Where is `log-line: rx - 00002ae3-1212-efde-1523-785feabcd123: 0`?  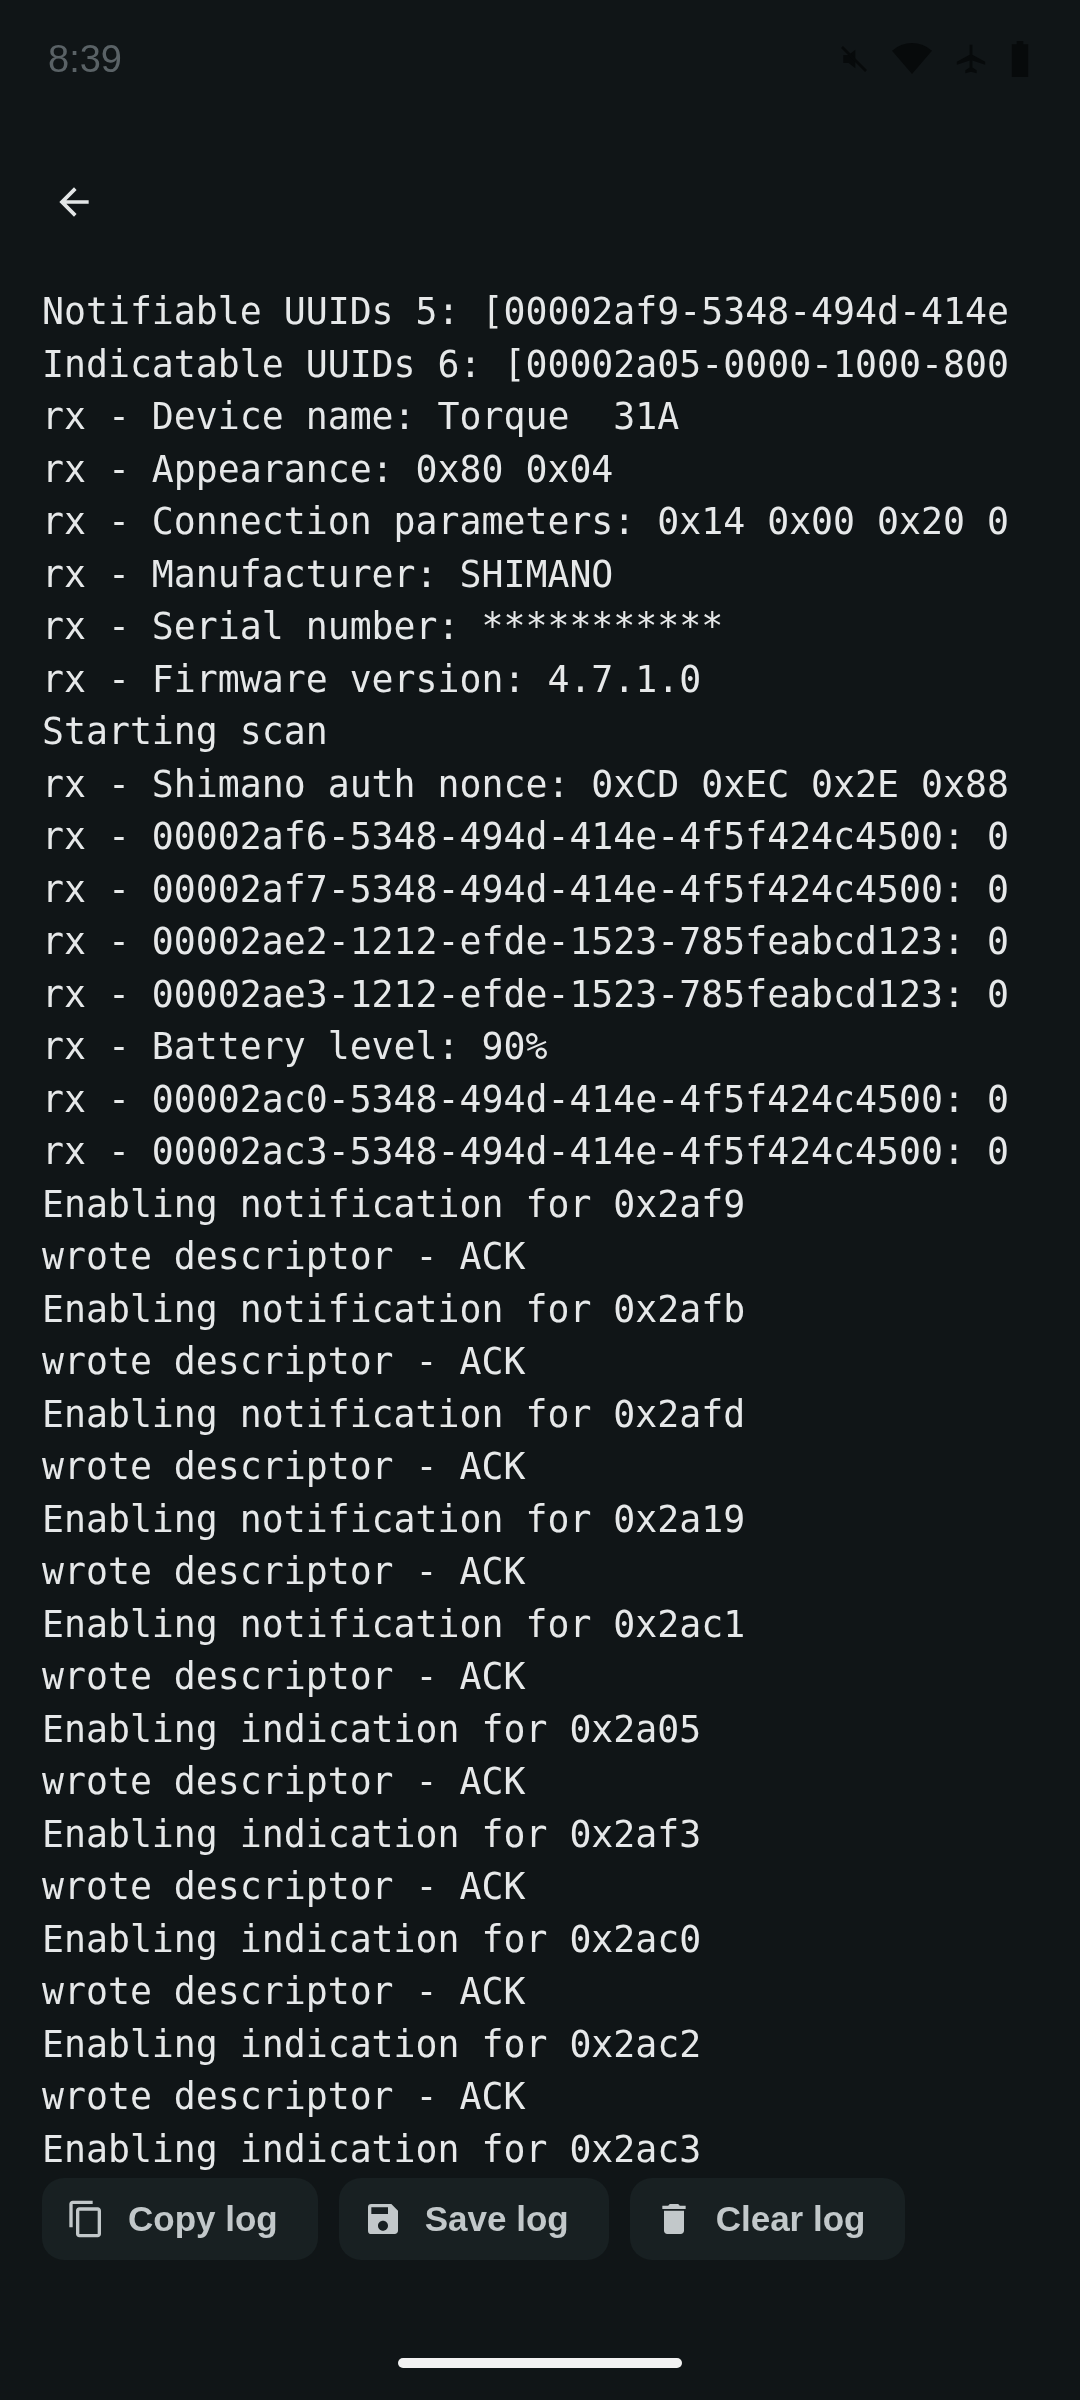
log-line: rx - 00002ae3-1212-efde-1523-785feabcd123: 0 is located at coordinates (525, 994).